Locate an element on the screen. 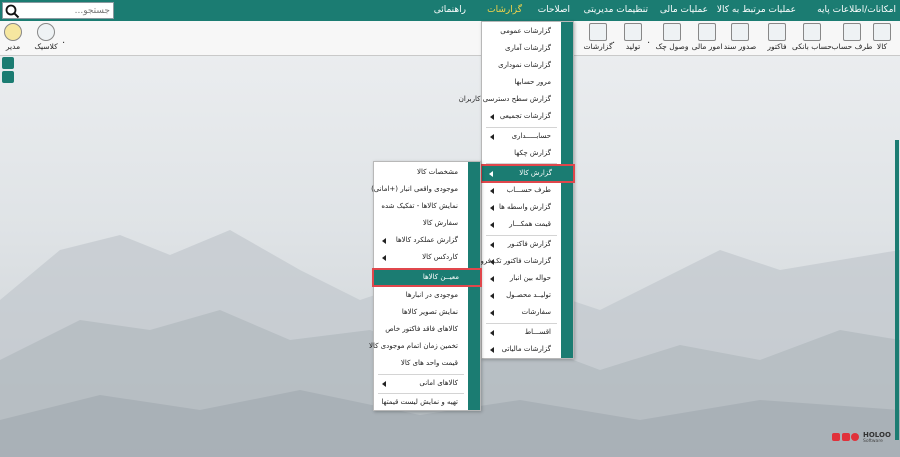 The image size is (900, 457). toolbar-financial-affairs-button: امور مالی is located at coordinates (707, 38).